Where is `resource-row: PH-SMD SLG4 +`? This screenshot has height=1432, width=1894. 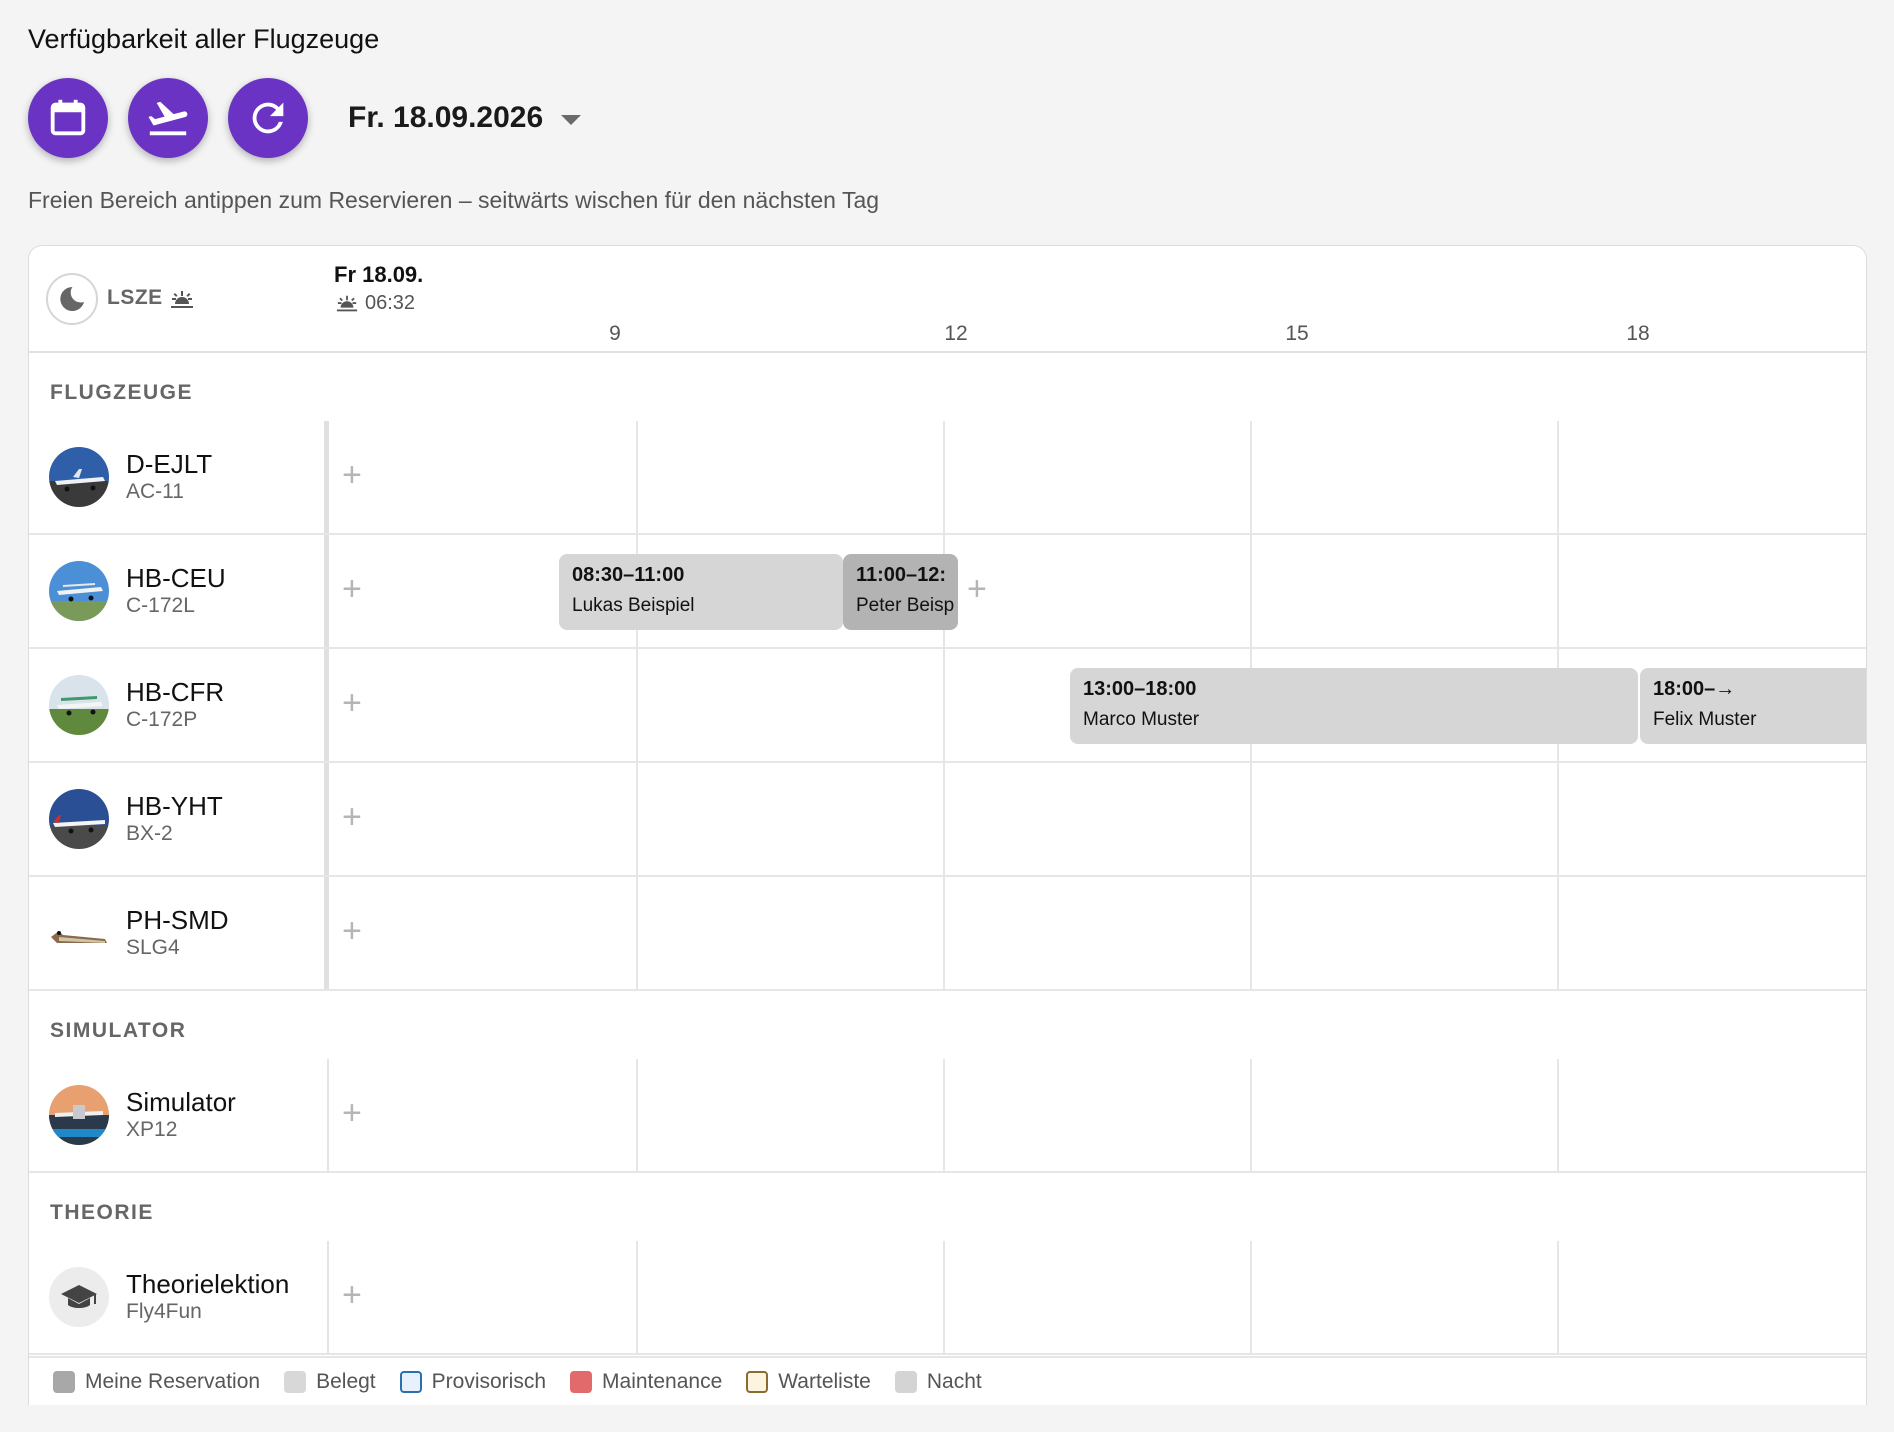 resource-row: PH-SMD SLG4 + is located at coordinates (947, 934).